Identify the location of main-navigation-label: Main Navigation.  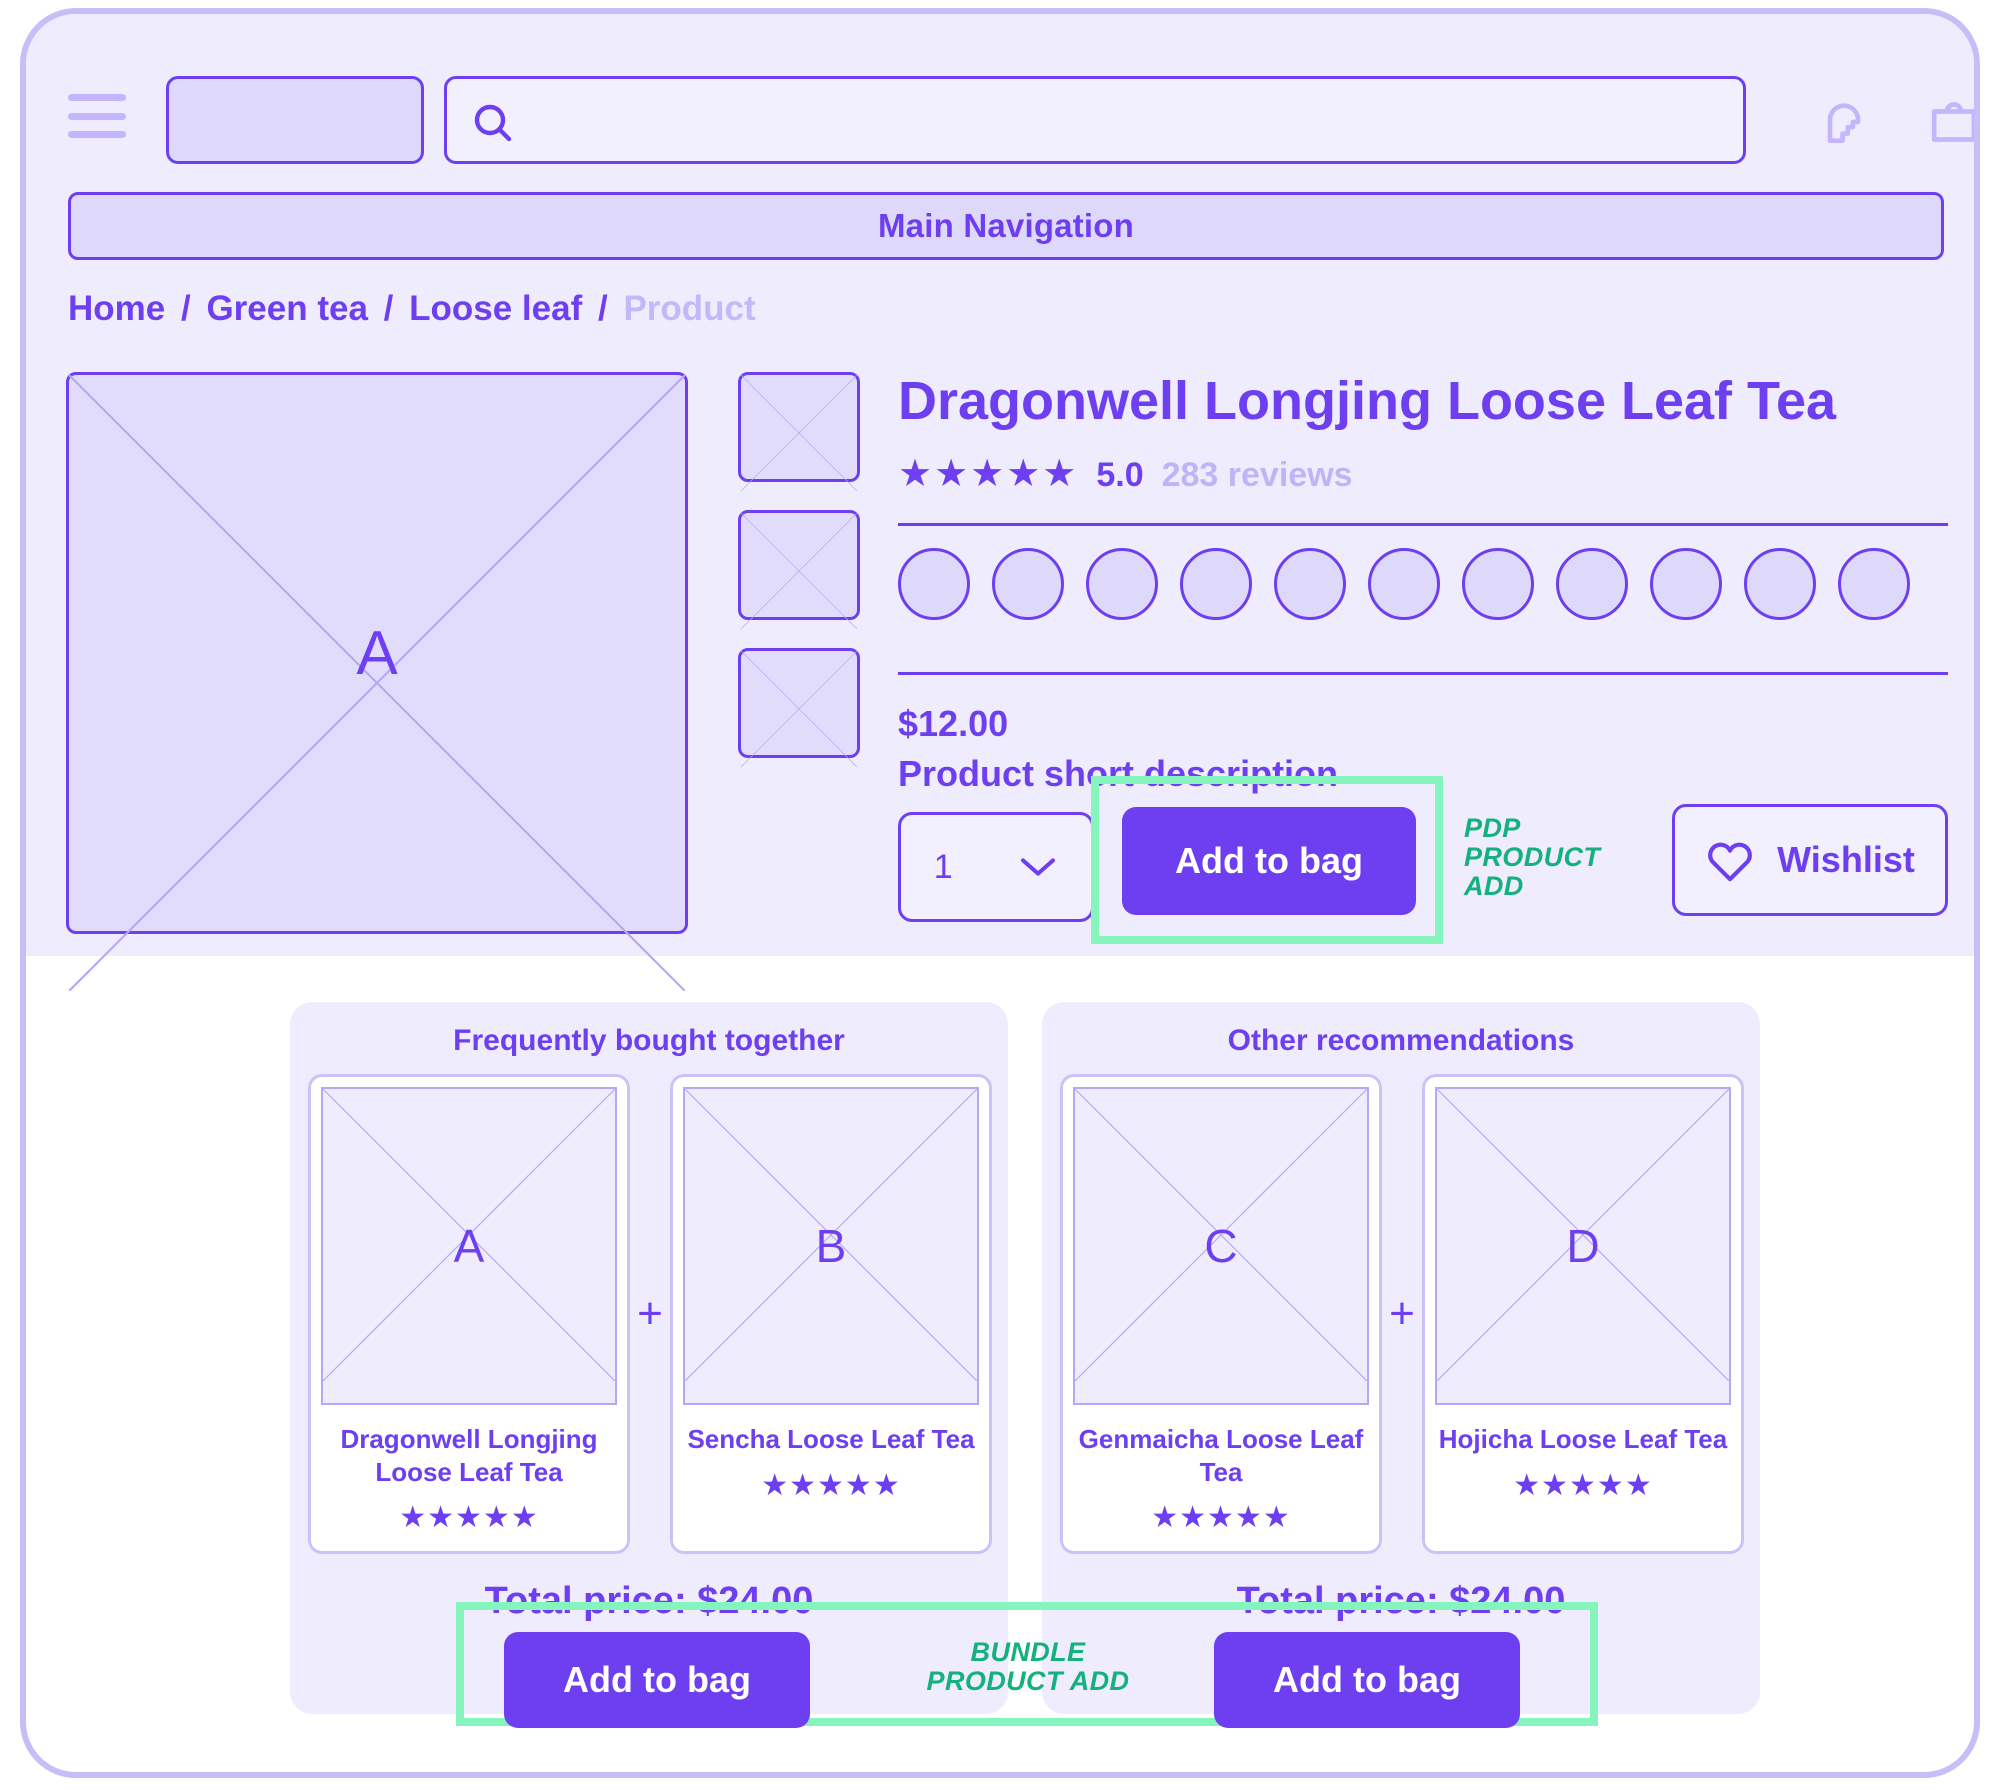
(1006, 225).